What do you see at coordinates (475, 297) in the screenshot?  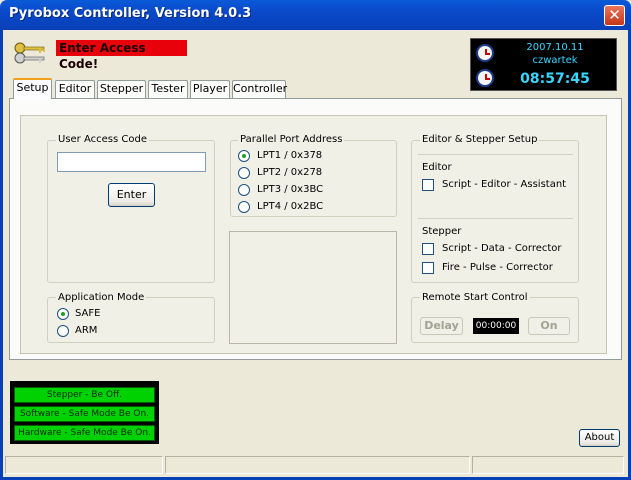 I see `remote-start-label: Remote Start Control` at bounding box center [475, 297].